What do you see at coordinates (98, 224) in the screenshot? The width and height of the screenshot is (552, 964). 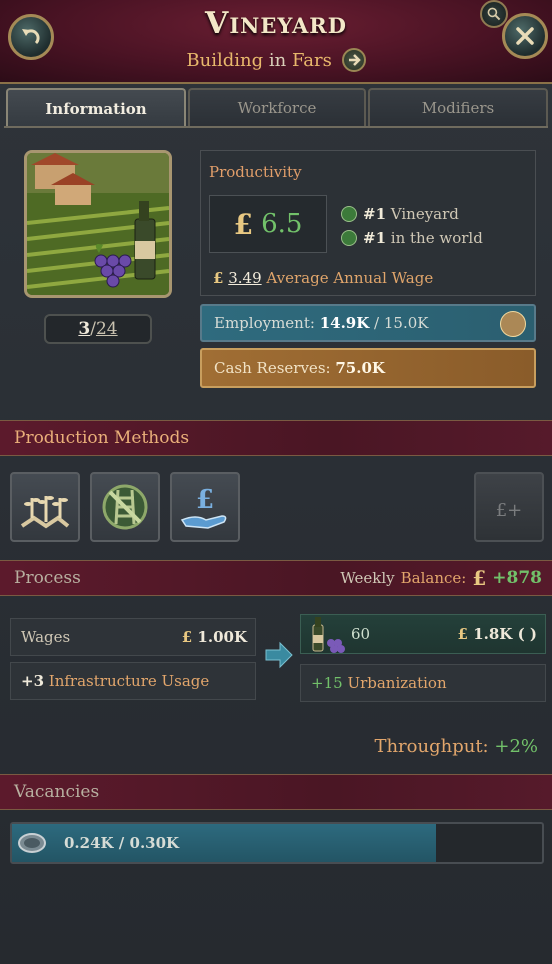 I see `building-image` at bounding box center [98, 224].